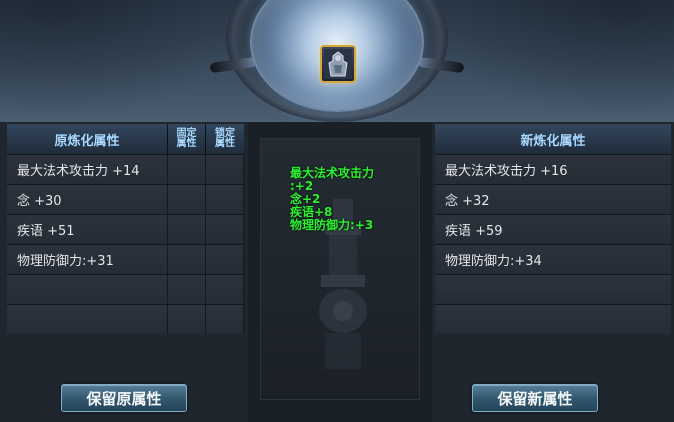 The width and height of the screenshot is (674, 422). What do you see at coordinates (87, 139) in the screenshot?
I see `original-attributes-title: 原炼化属性` at bounding box center [87, 139].